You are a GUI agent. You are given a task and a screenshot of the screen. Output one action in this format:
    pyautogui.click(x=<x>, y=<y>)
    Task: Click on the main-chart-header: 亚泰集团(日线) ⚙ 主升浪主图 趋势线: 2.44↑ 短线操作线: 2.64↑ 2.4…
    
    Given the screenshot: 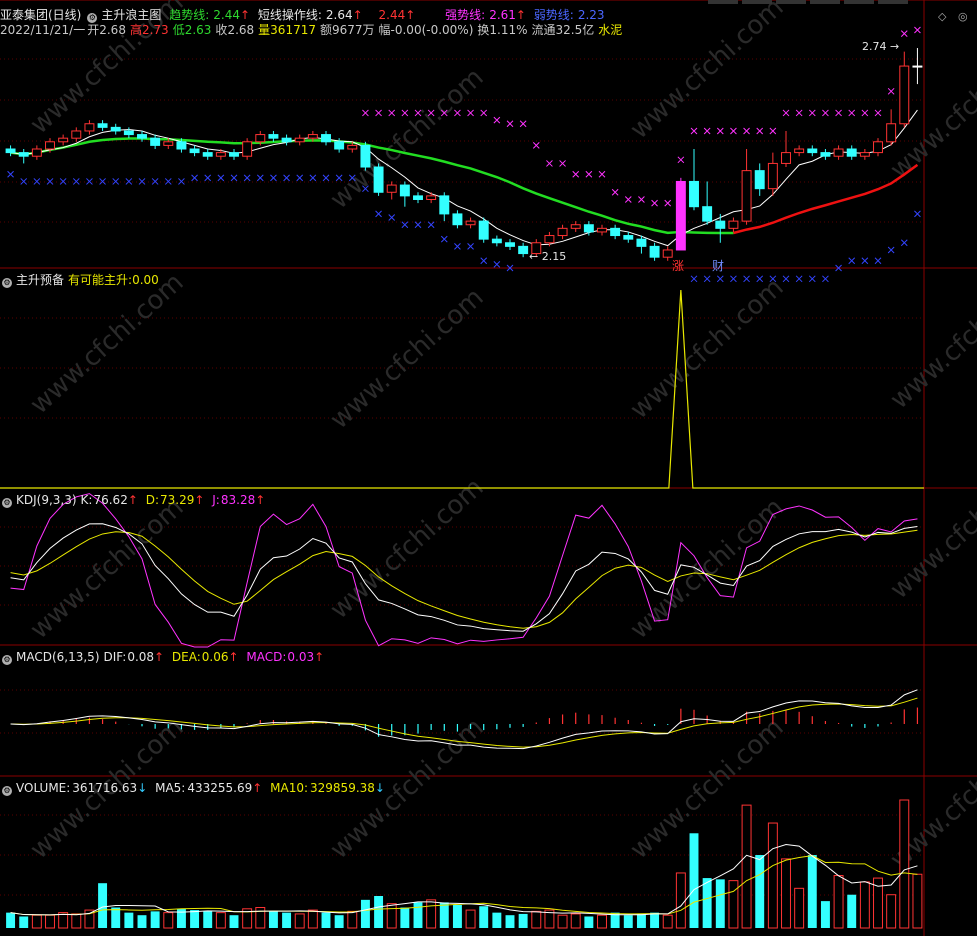 What is the action you would take?
    pyautogui.click(x=304, y=15)
    